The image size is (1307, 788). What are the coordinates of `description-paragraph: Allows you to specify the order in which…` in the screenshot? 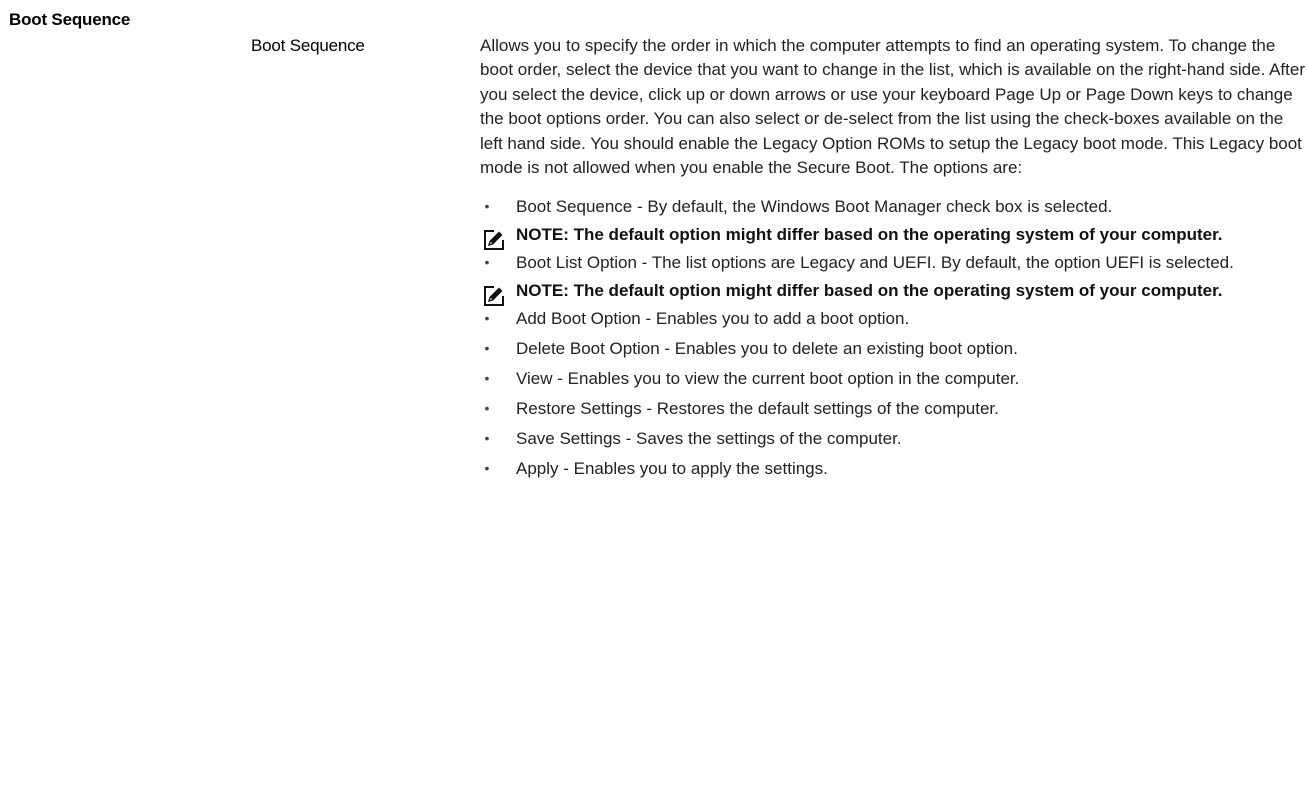 It's located at (892, 107).